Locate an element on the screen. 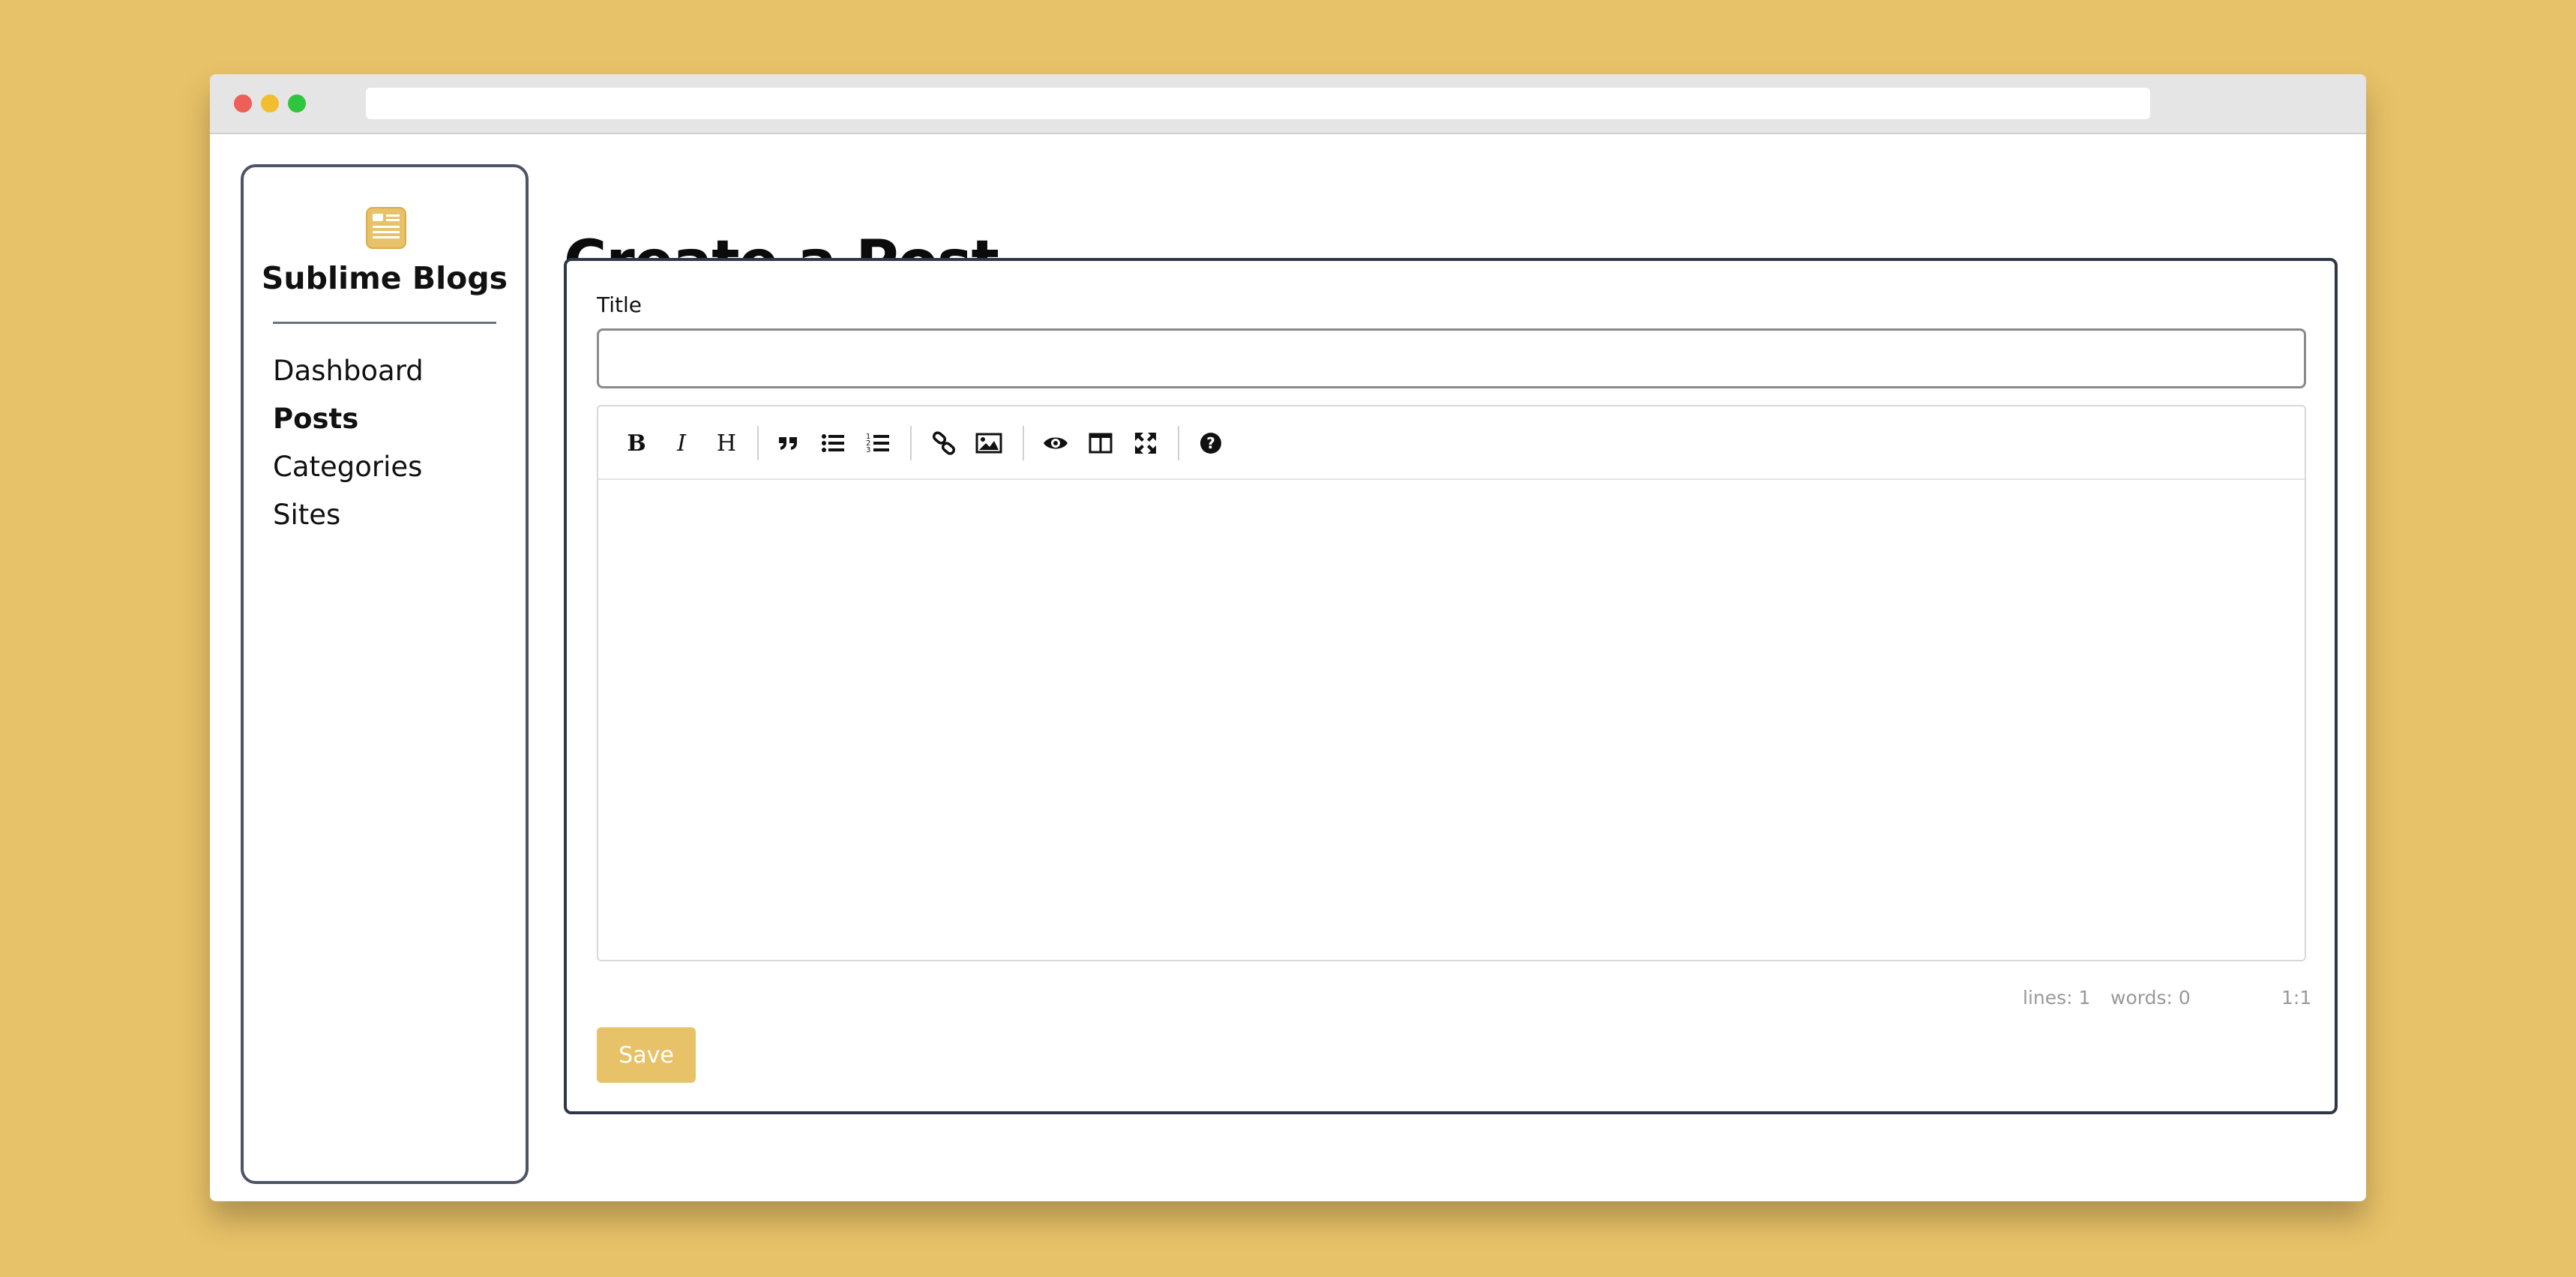  browser-titlebar is located at coordinates (1288, 104).